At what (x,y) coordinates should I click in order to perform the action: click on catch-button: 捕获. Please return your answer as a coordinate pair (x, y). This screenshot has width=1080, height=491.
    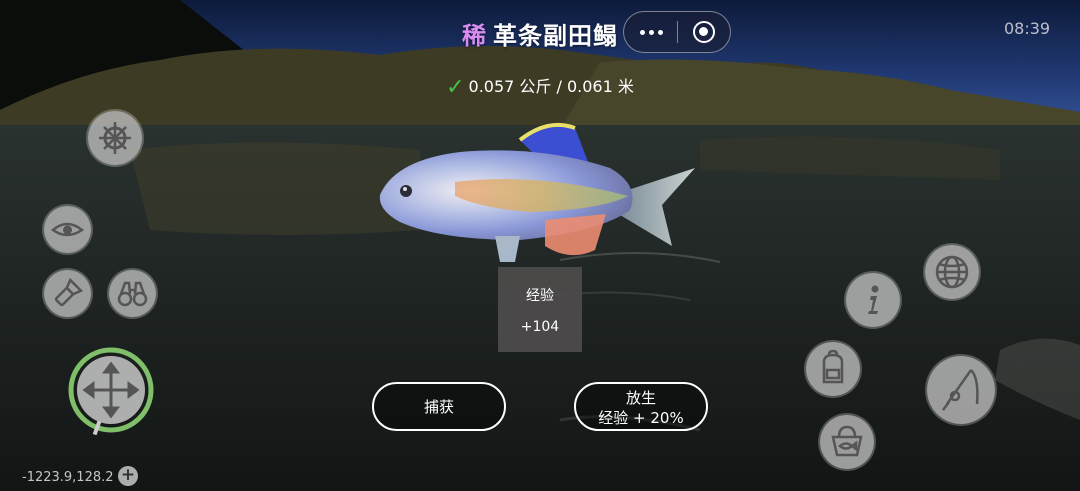
    Looking at the image, I should click on (439, 406).